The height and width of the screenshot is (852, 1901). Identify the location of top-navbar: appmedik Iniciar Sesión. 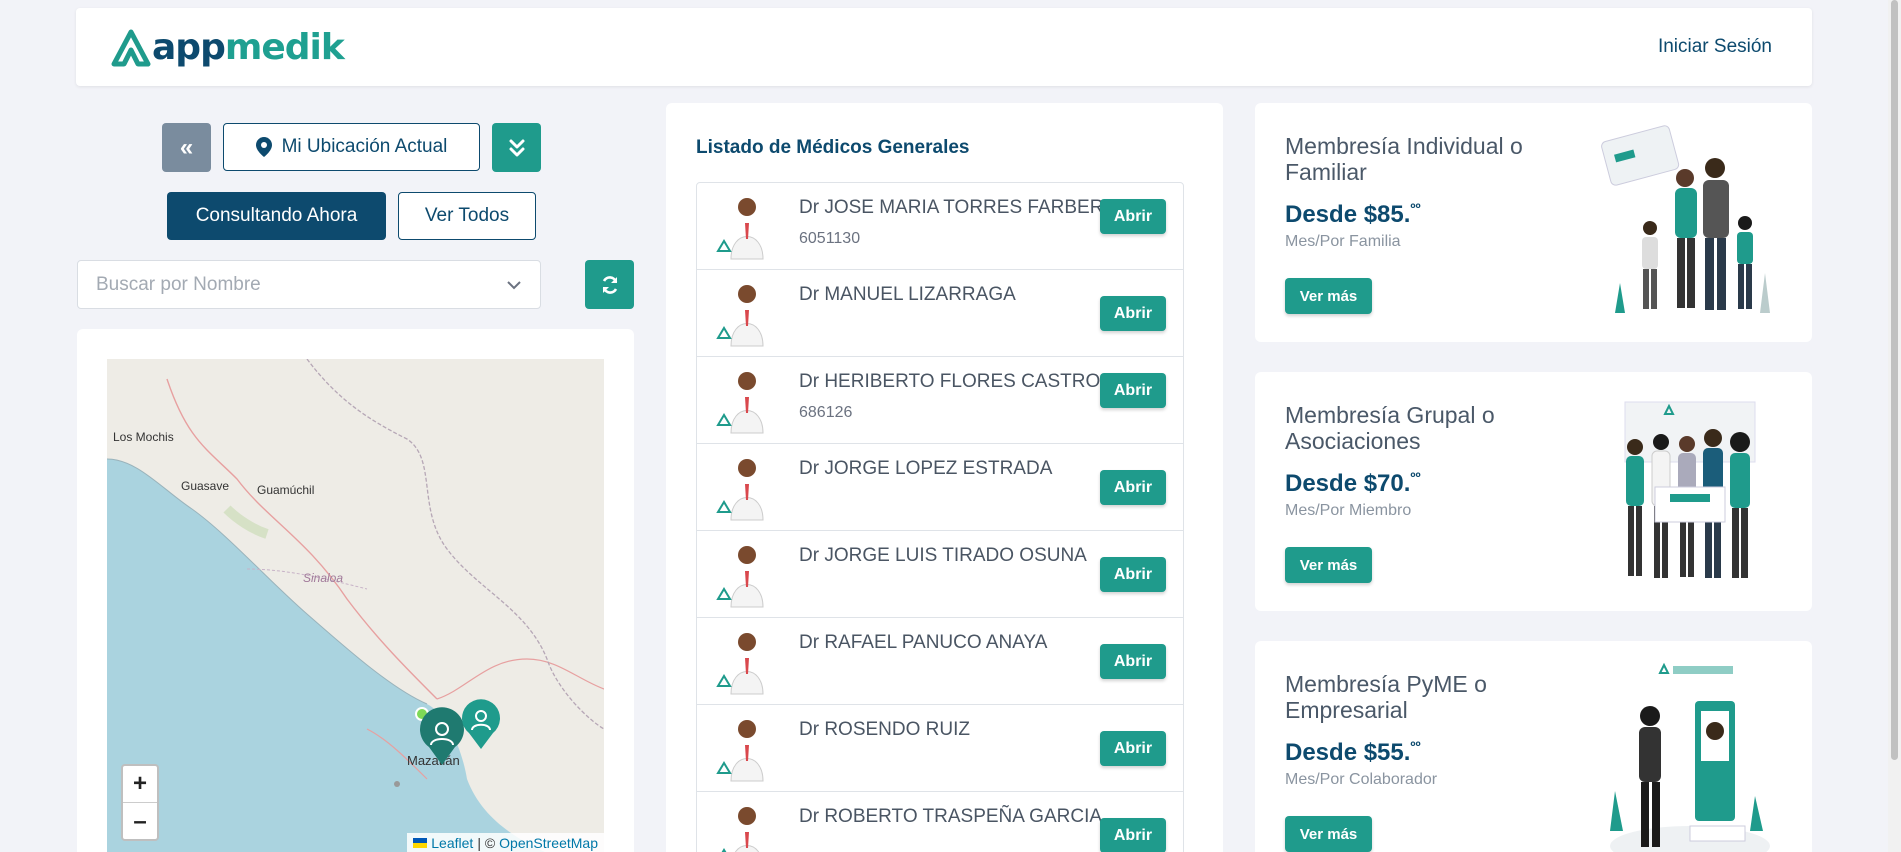
(944, 47).